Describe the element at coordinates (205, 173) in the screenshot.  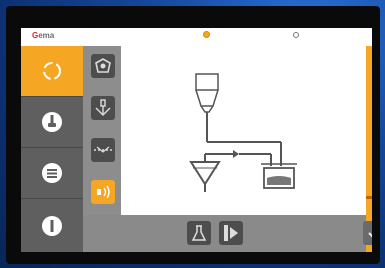
I see `sieve-triangle` at that location.